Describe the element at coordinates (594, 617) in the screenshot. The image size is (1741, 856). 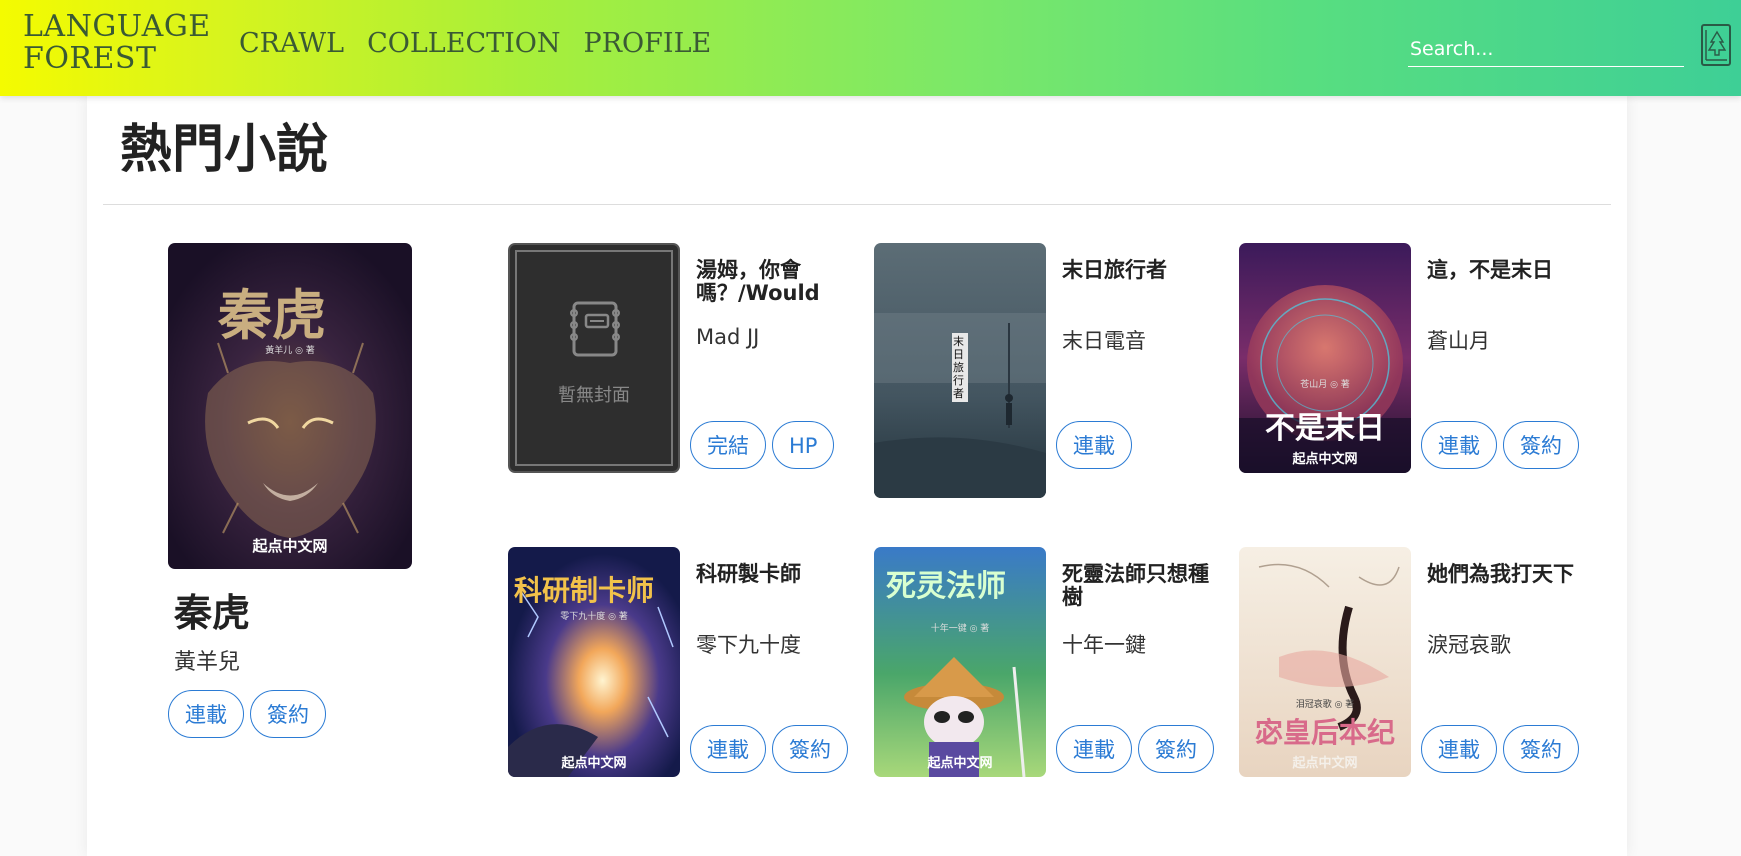
I see `cover-author: 零下九十度 ◎ 著` at that location.